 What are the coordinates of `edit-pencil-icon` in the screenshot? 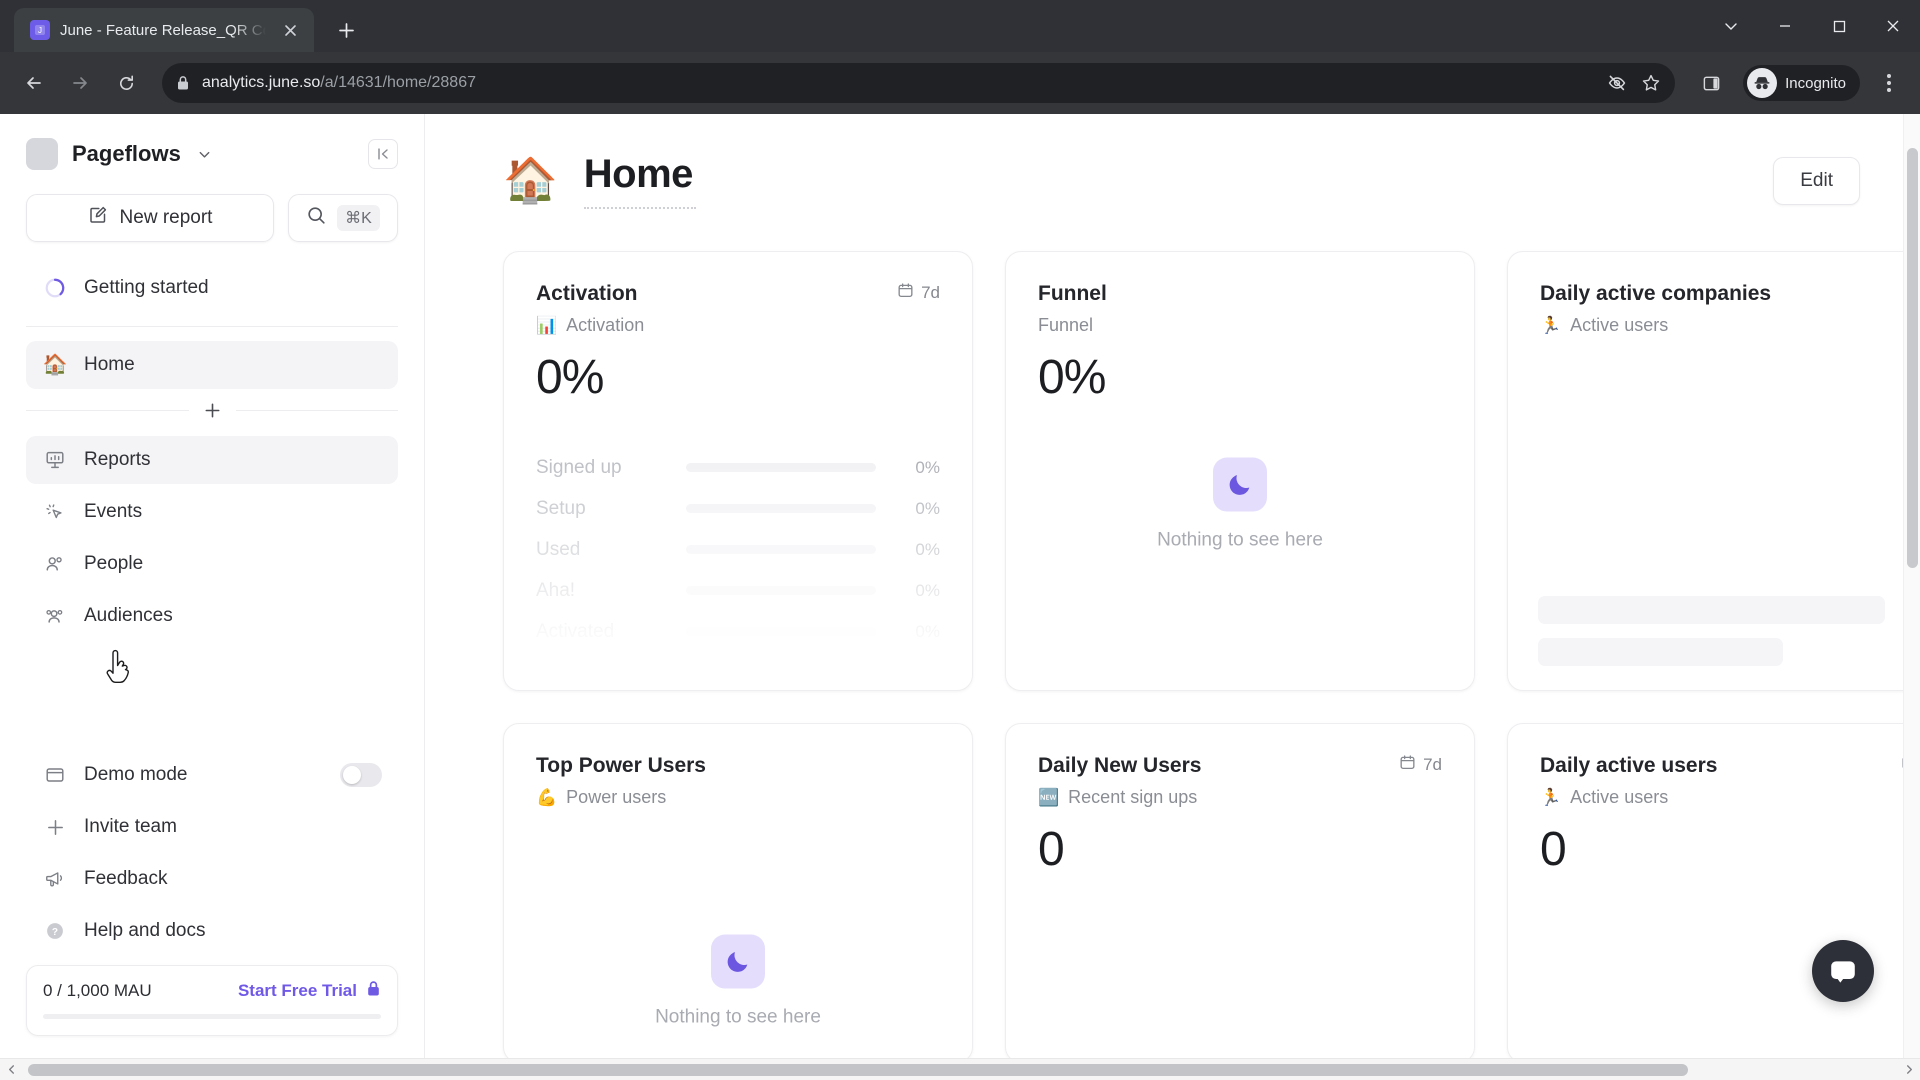 It's located at (98, 218).